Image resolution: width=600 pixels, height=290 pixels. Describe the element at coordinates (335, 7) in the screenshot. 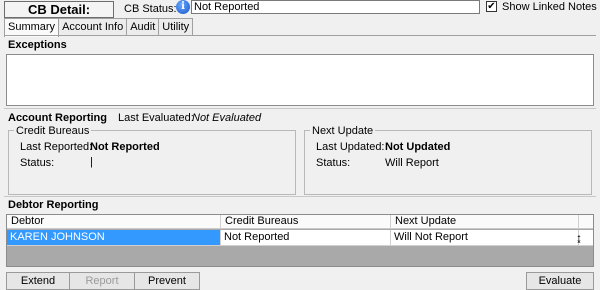

I see `cb-status-field: Not Reported` at that location.